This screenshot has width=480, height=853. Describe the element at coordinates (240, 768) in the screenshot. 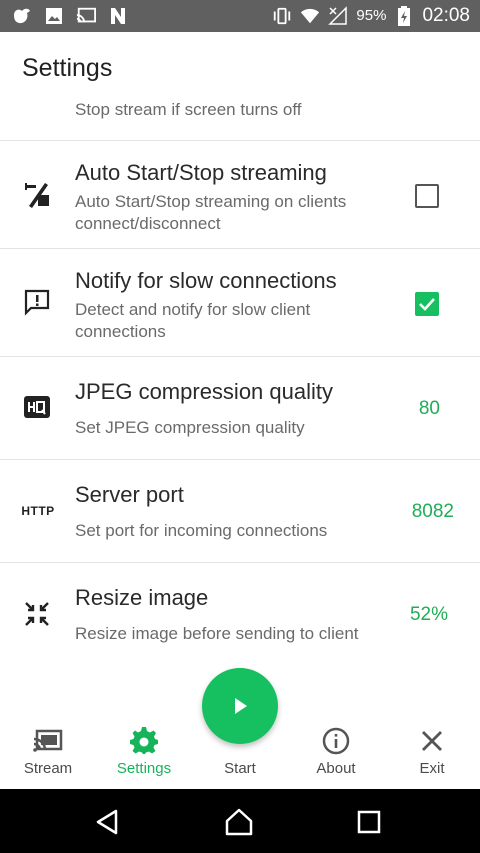

I see `nav-label: Start` at that location.